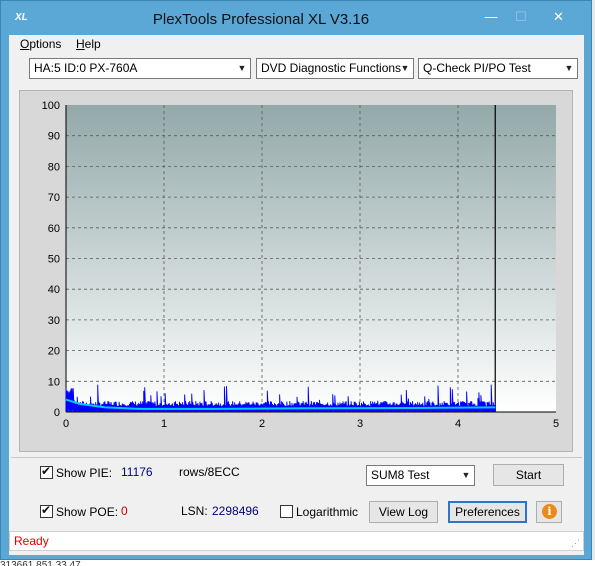 The height and width of the screenshot is (566, 595). Describe the element at coordinates (261, 19) in the screenshot. I see `window-title: PlexTools Professional XL V3.16` at that location.